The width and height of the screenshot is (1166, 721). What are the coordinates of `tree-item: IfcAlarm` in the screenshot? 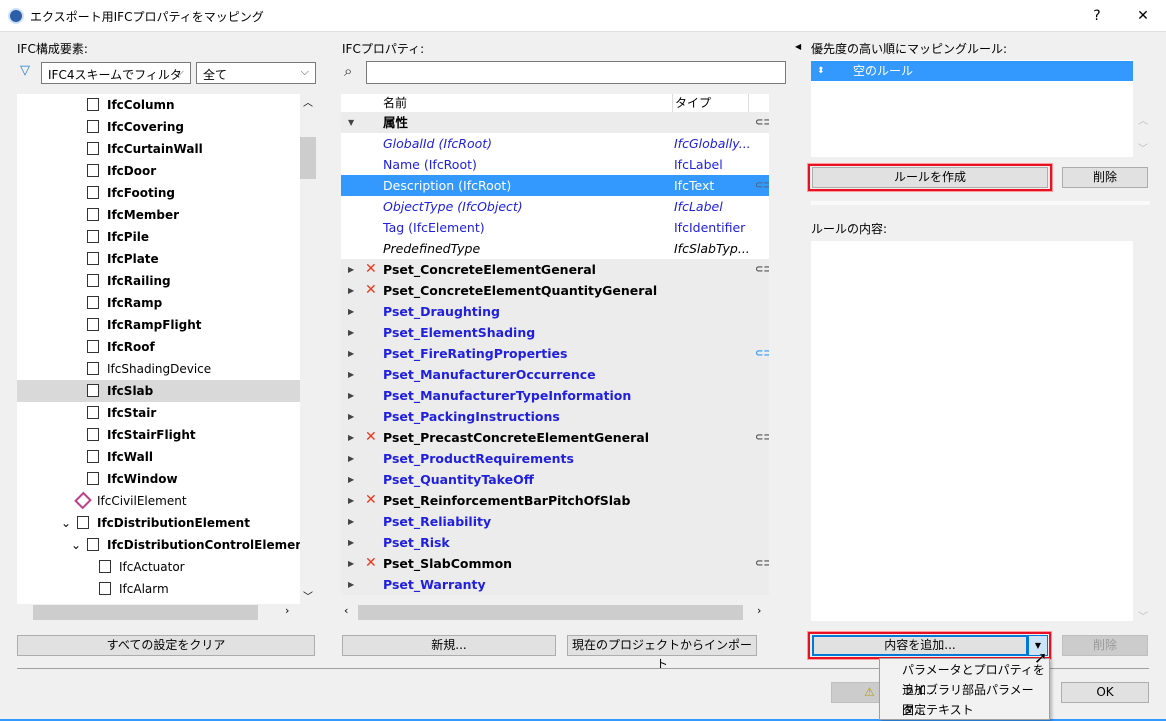 It's located at (158, 589).